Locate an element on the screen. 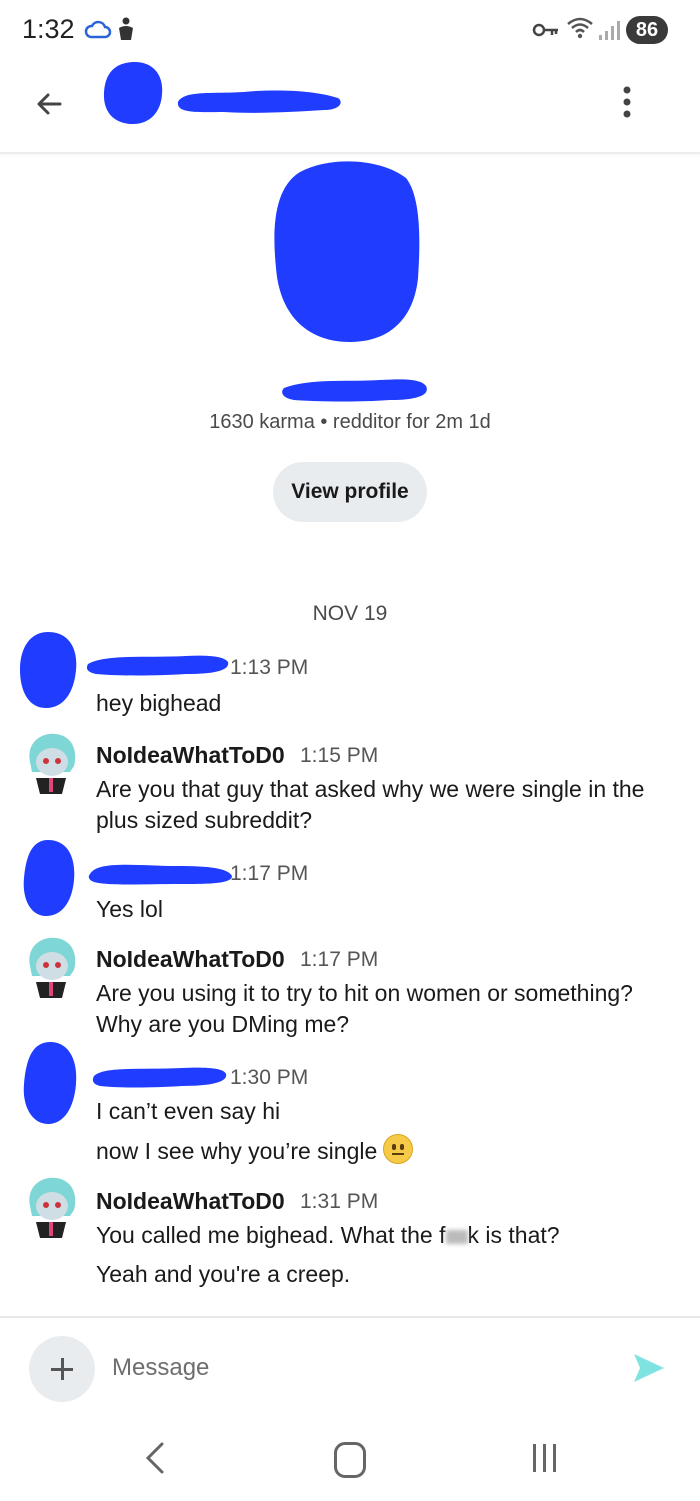 Image resolution: width=700 pixels, height=1501 pixels. cloud-icon is located at coordinates (98, 29).